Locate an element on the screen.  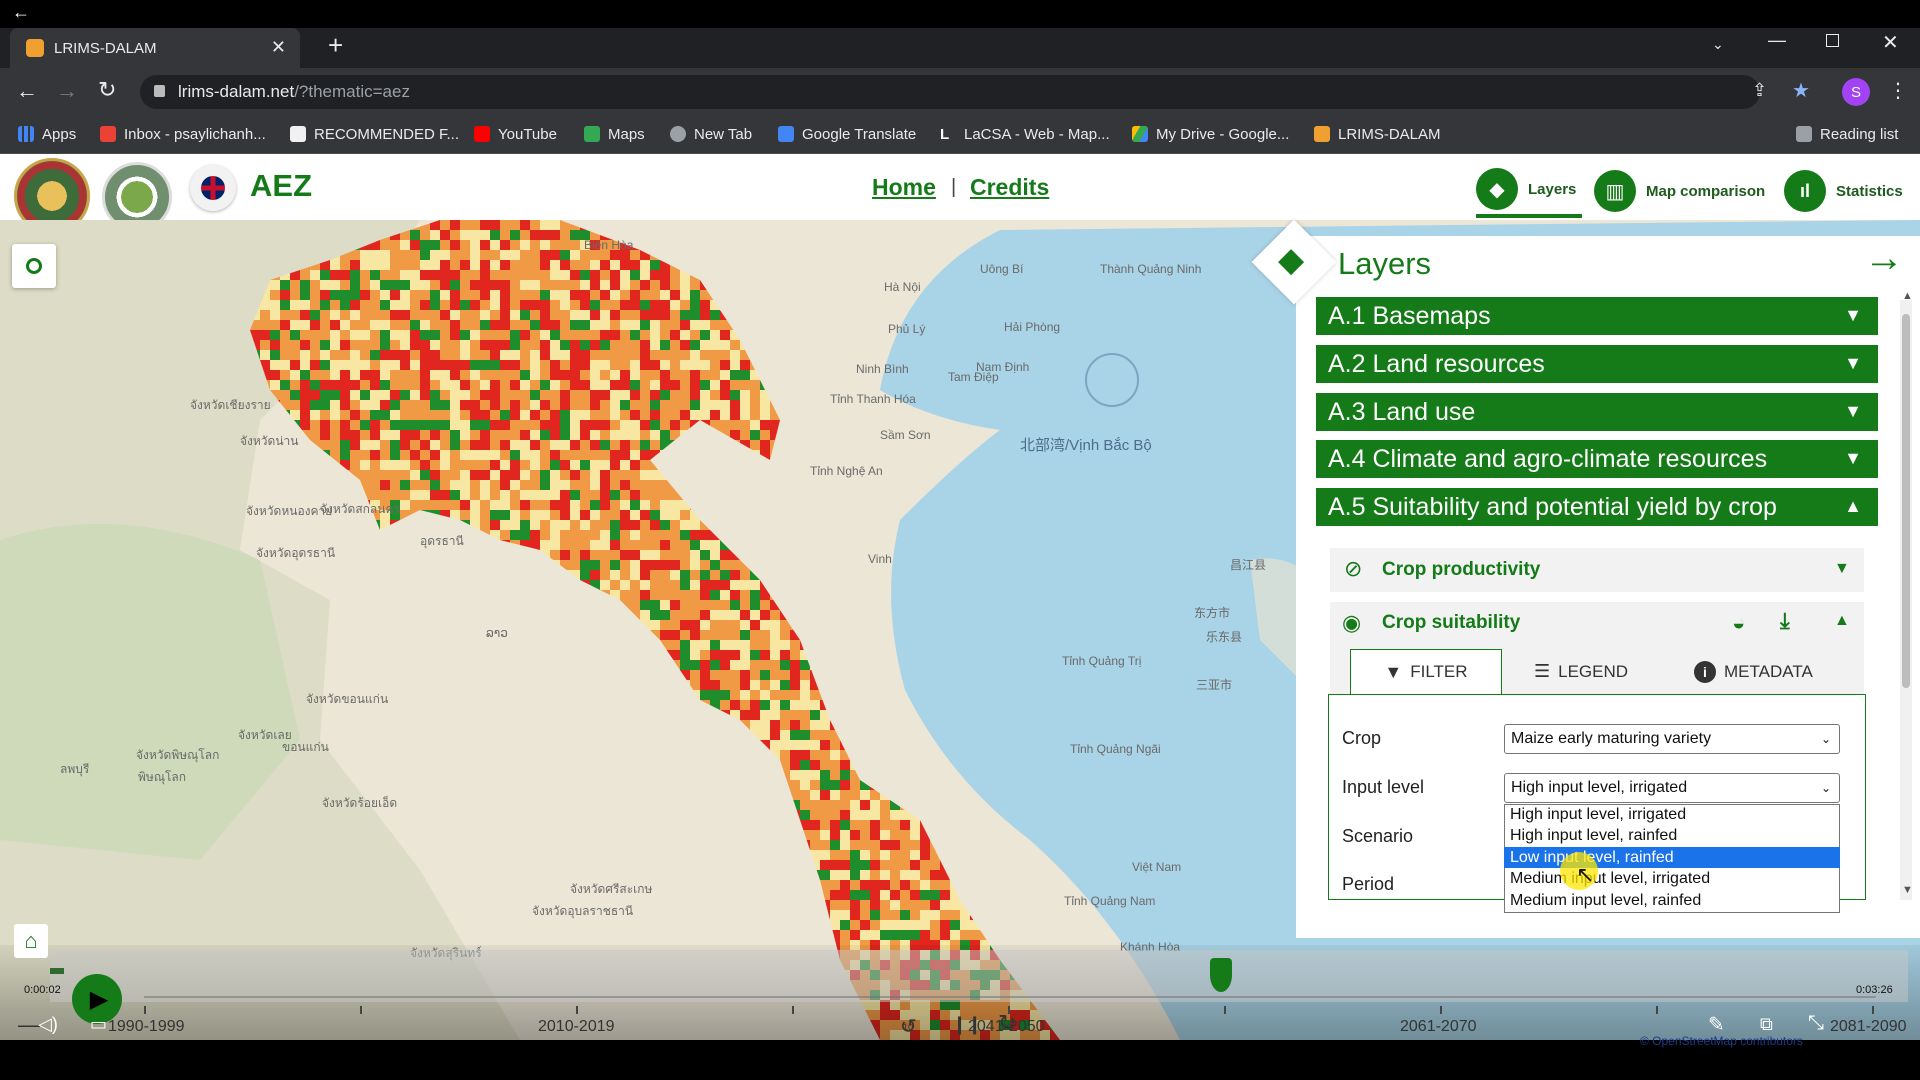
tab-search-icon: ⌄ is located at coordinates (1718, 44).